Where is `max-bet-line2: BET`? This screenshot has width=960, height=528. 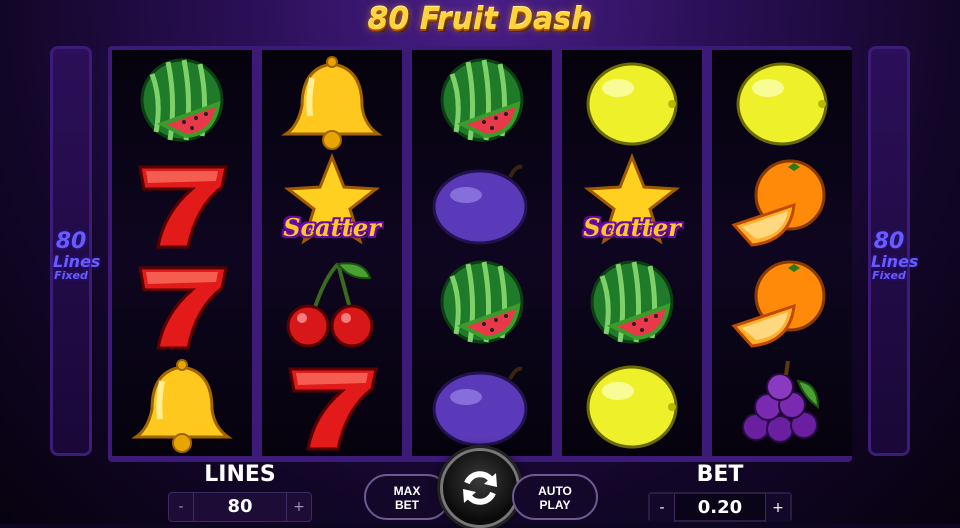 max-bet-line2: BET is located at coordinates (407, 505).